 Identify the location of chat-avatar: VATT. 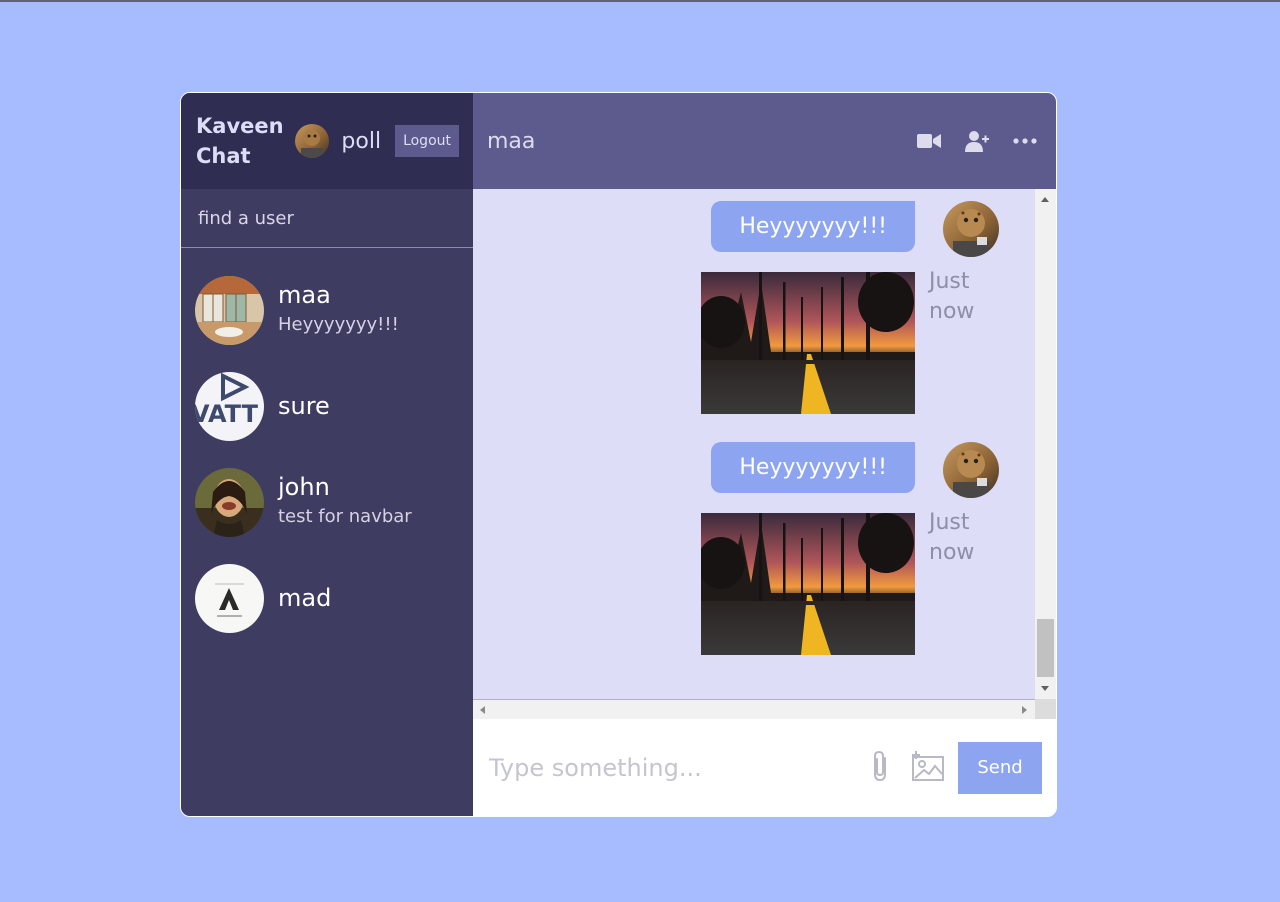
(229, 406).